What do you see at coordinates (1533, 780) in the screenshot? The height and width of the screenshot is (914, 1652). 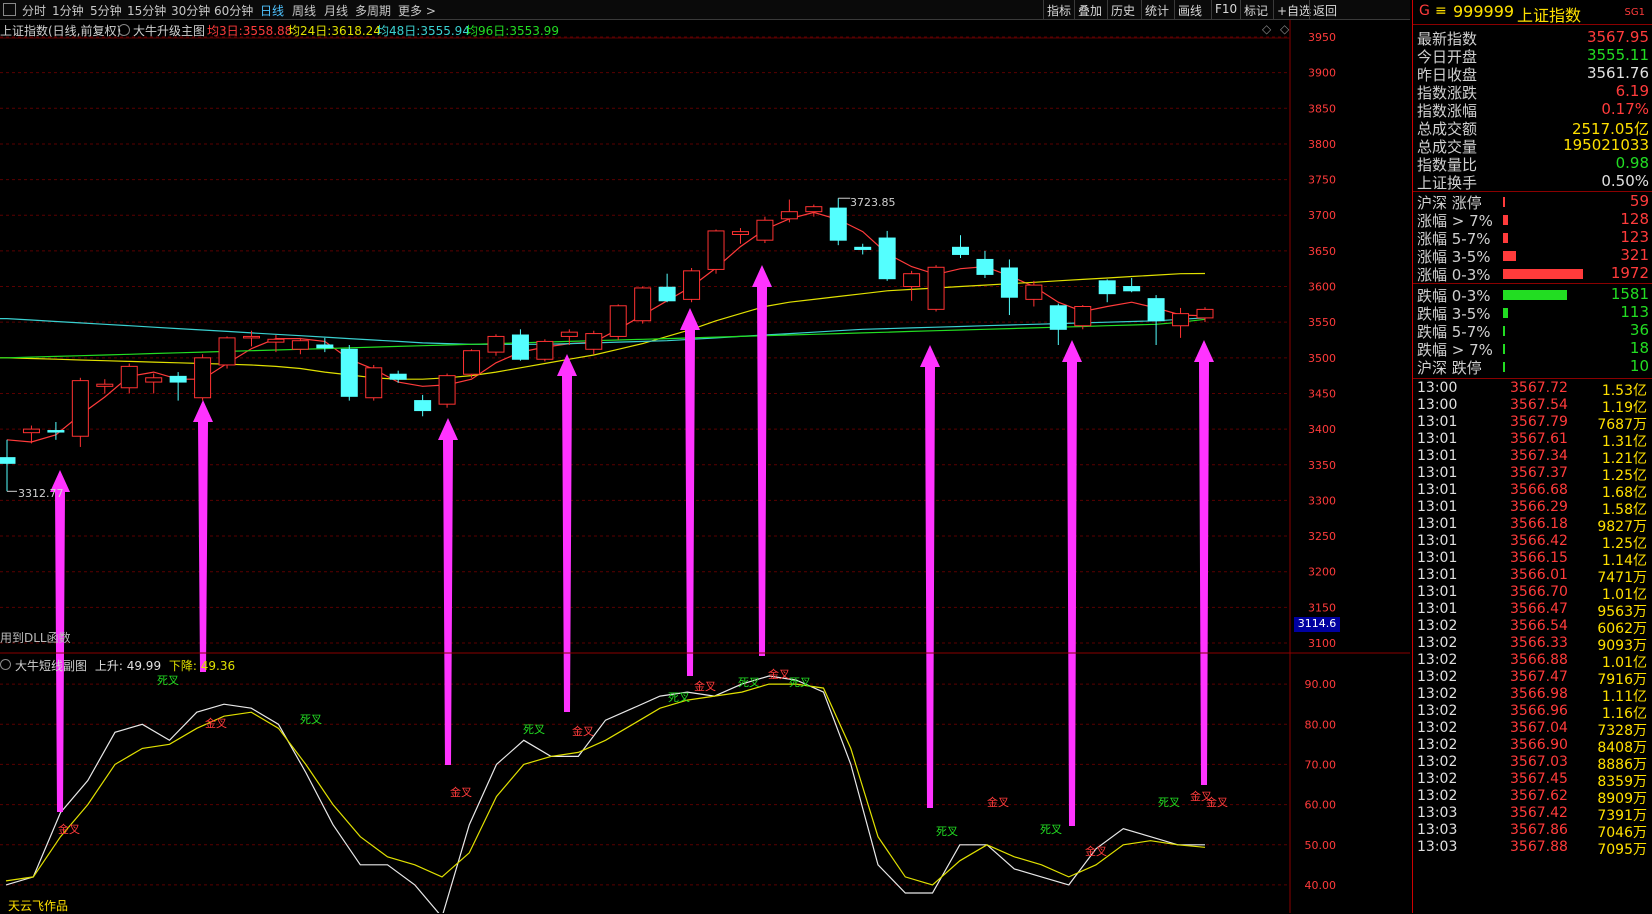 I see `tick-row: 13:02 3567.45 8359万` at bounding box center [1533, 780].